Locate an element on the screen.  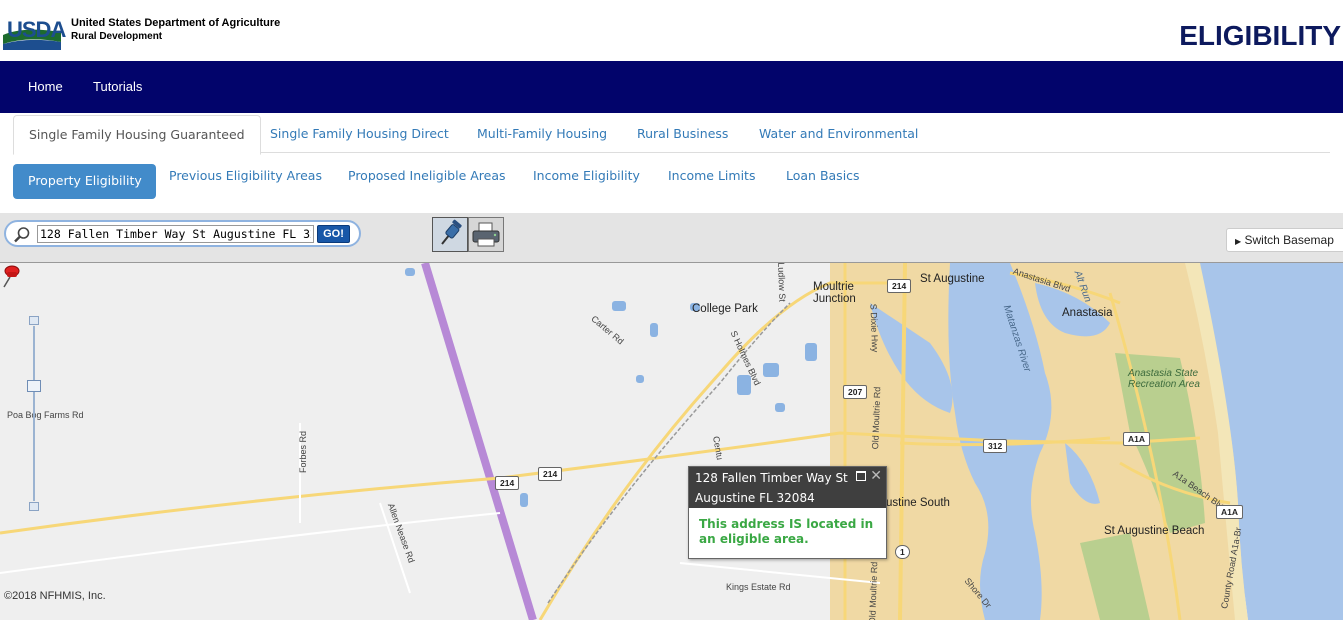
map-label-anastasia: Anastasia is located at coordinates (1087, 313).